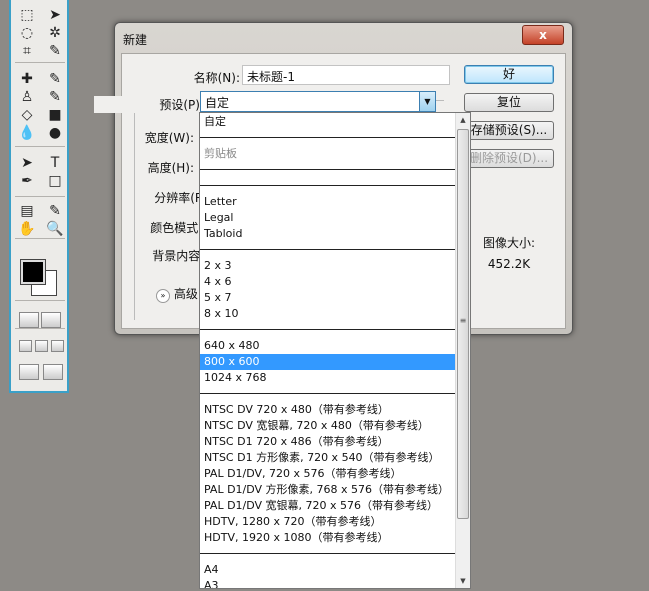  Describe the element at coordinates (509, 102) in the screenshot. I see `reset-button: 复位` at that location.